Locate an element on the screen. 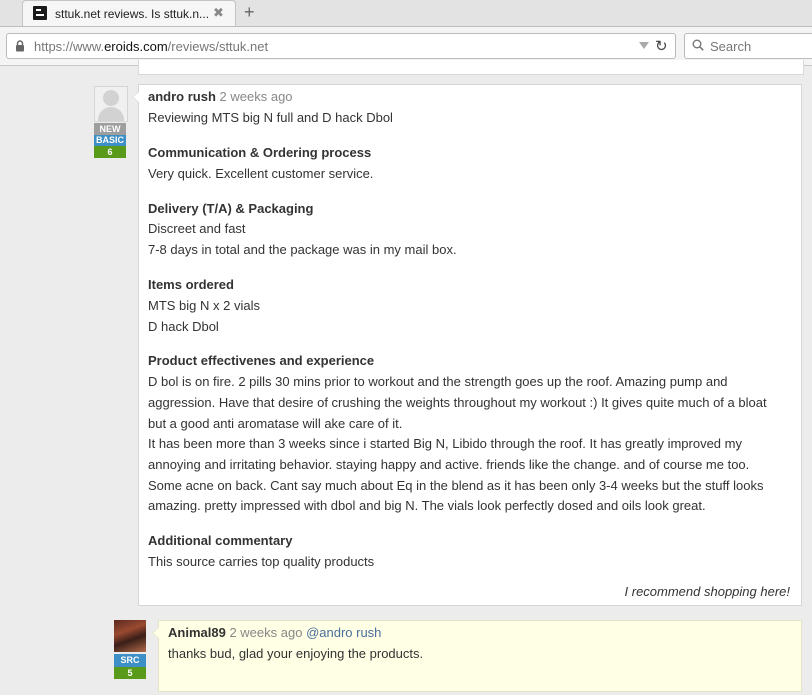 The height and width of the screenshot is (695, 812). previous-review-card is located at coordinates (471, 67).